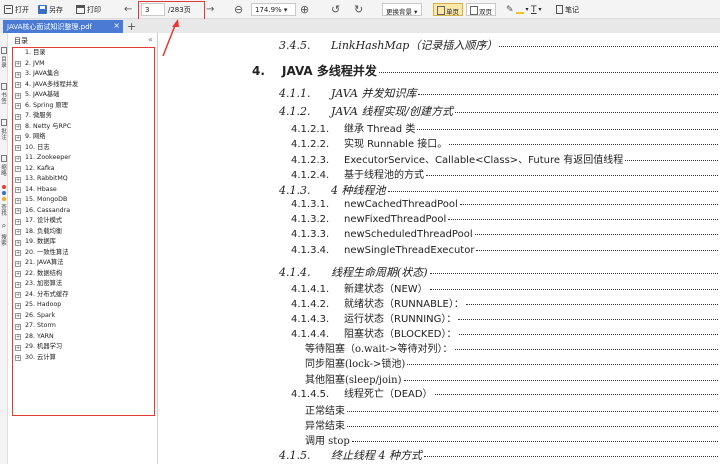 This screenshot has height=464, width=720. What do you see at coordinates (505, 174) in the screenshot?
I see `toc-entry: 4.1.2.4. 基于线程池的方式` at bounding box center [505, 174].